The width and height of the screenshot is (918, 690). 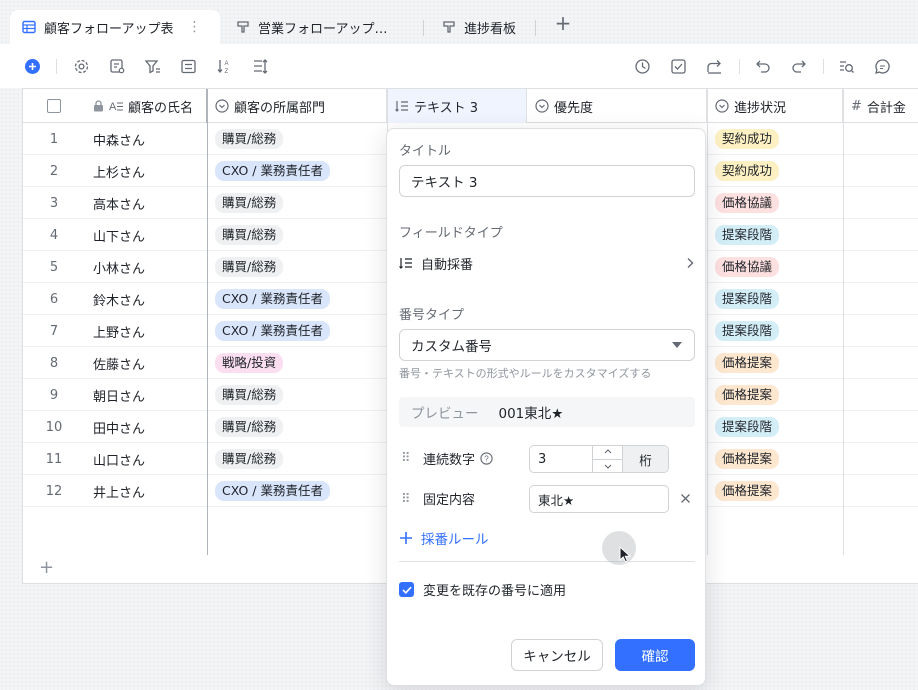 I want to click on history-icon, so click(x=642, y=66).